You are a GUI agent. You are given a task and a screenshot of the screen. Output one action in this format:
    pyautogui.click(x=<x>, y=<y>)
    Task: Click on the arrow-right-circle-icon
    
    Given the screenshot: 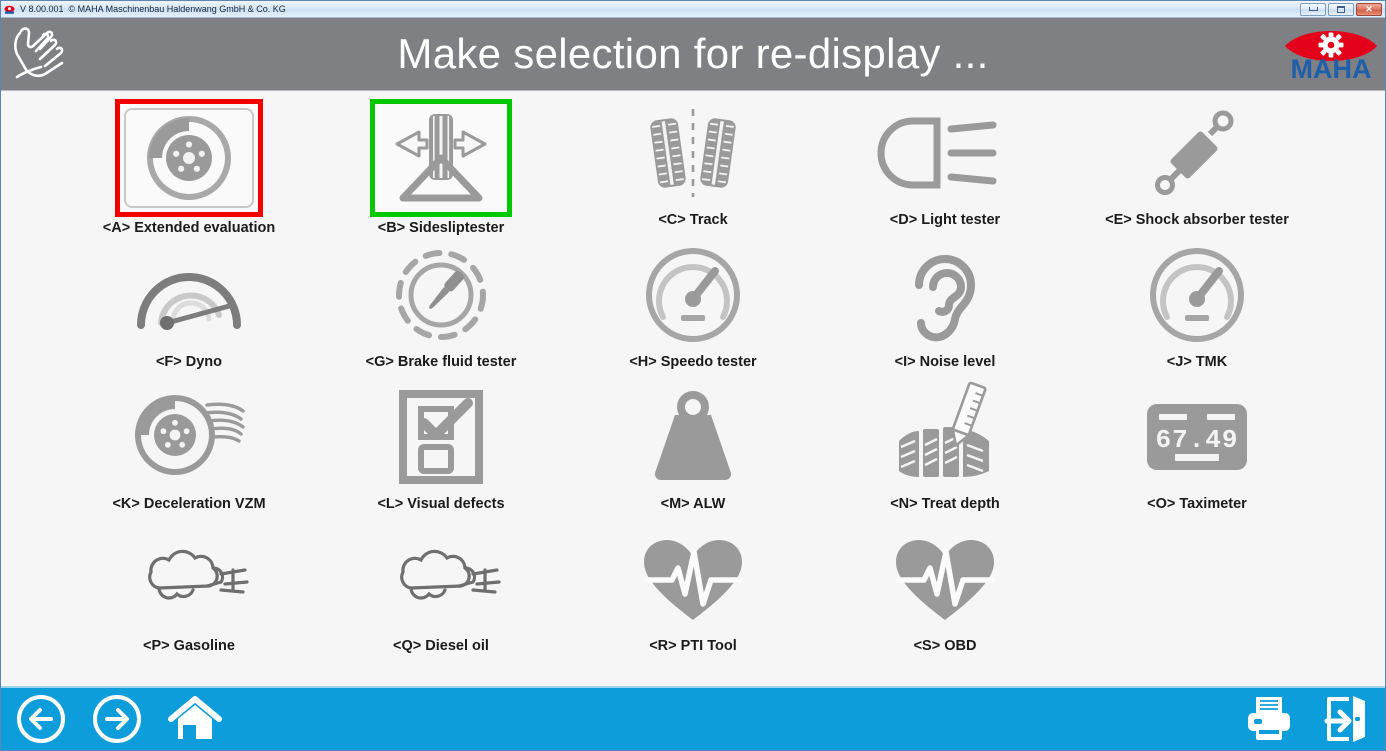 What is the action you would take?
    pyautogui.click(x=117, y=719)
    